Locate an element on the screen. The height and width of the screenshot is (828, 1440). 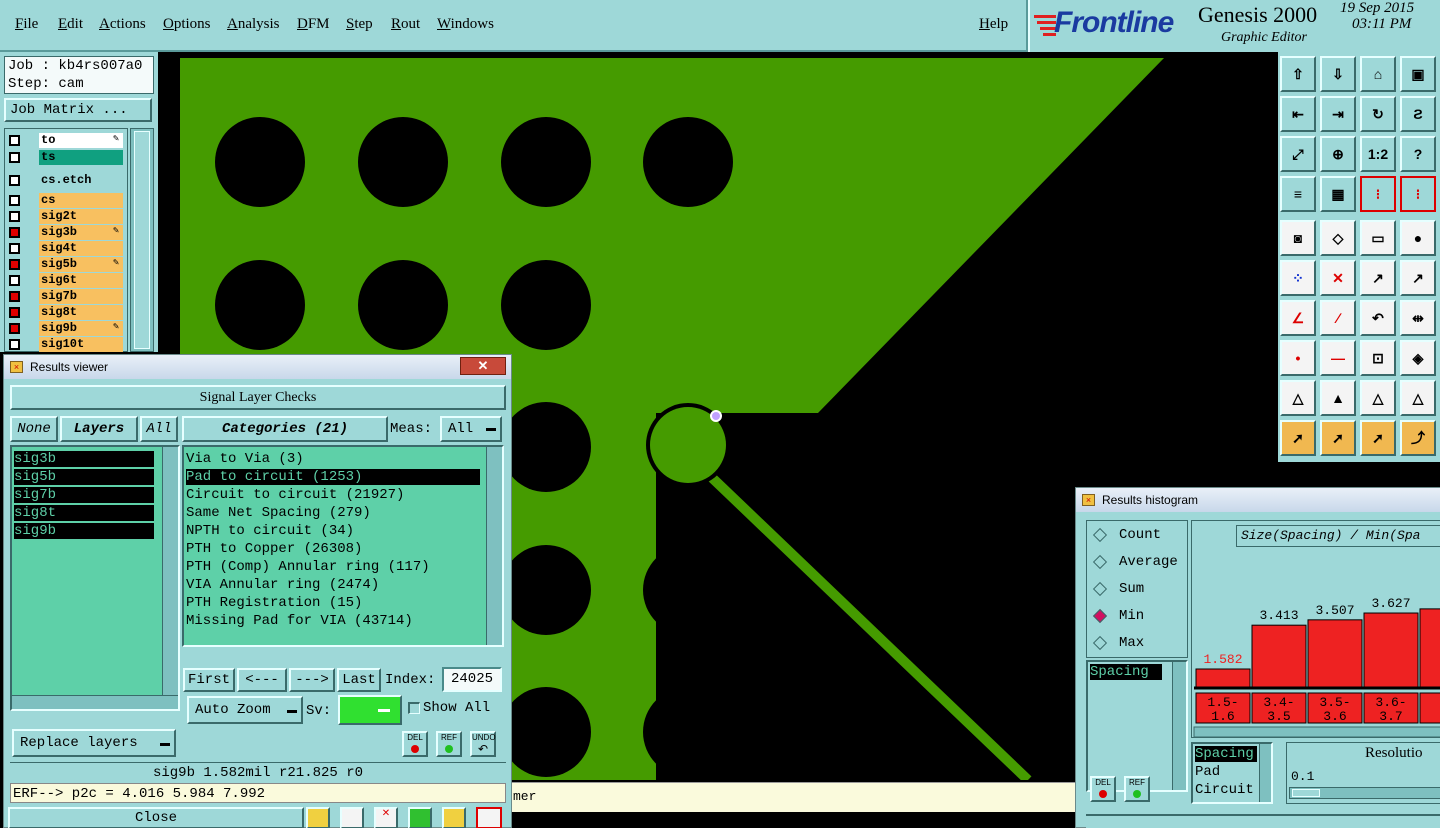
layer-name: ts is located at coordinates (81, 157).